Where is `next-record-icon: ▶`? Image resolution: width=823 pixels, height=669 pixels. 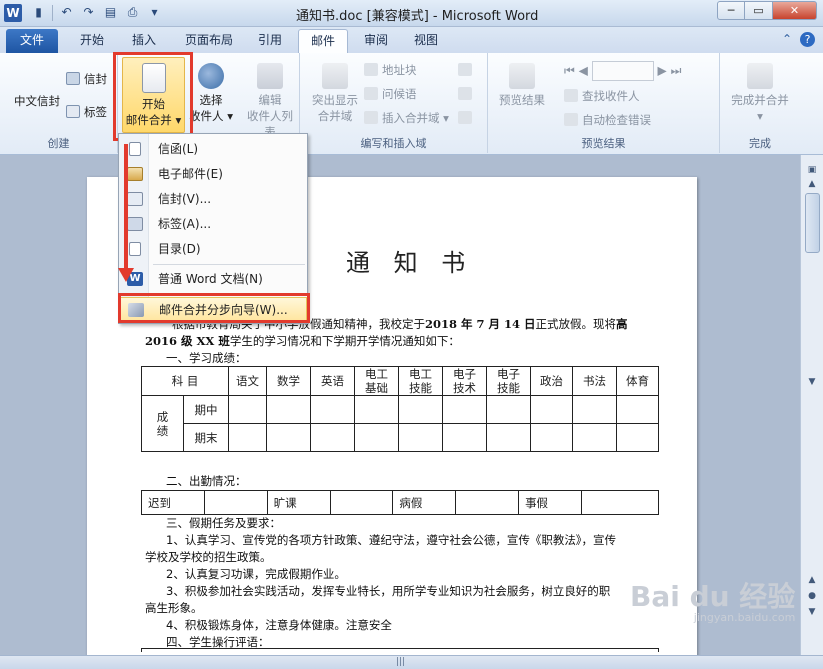 next-record-icon: ▶ is located at coordinates (662, 71).